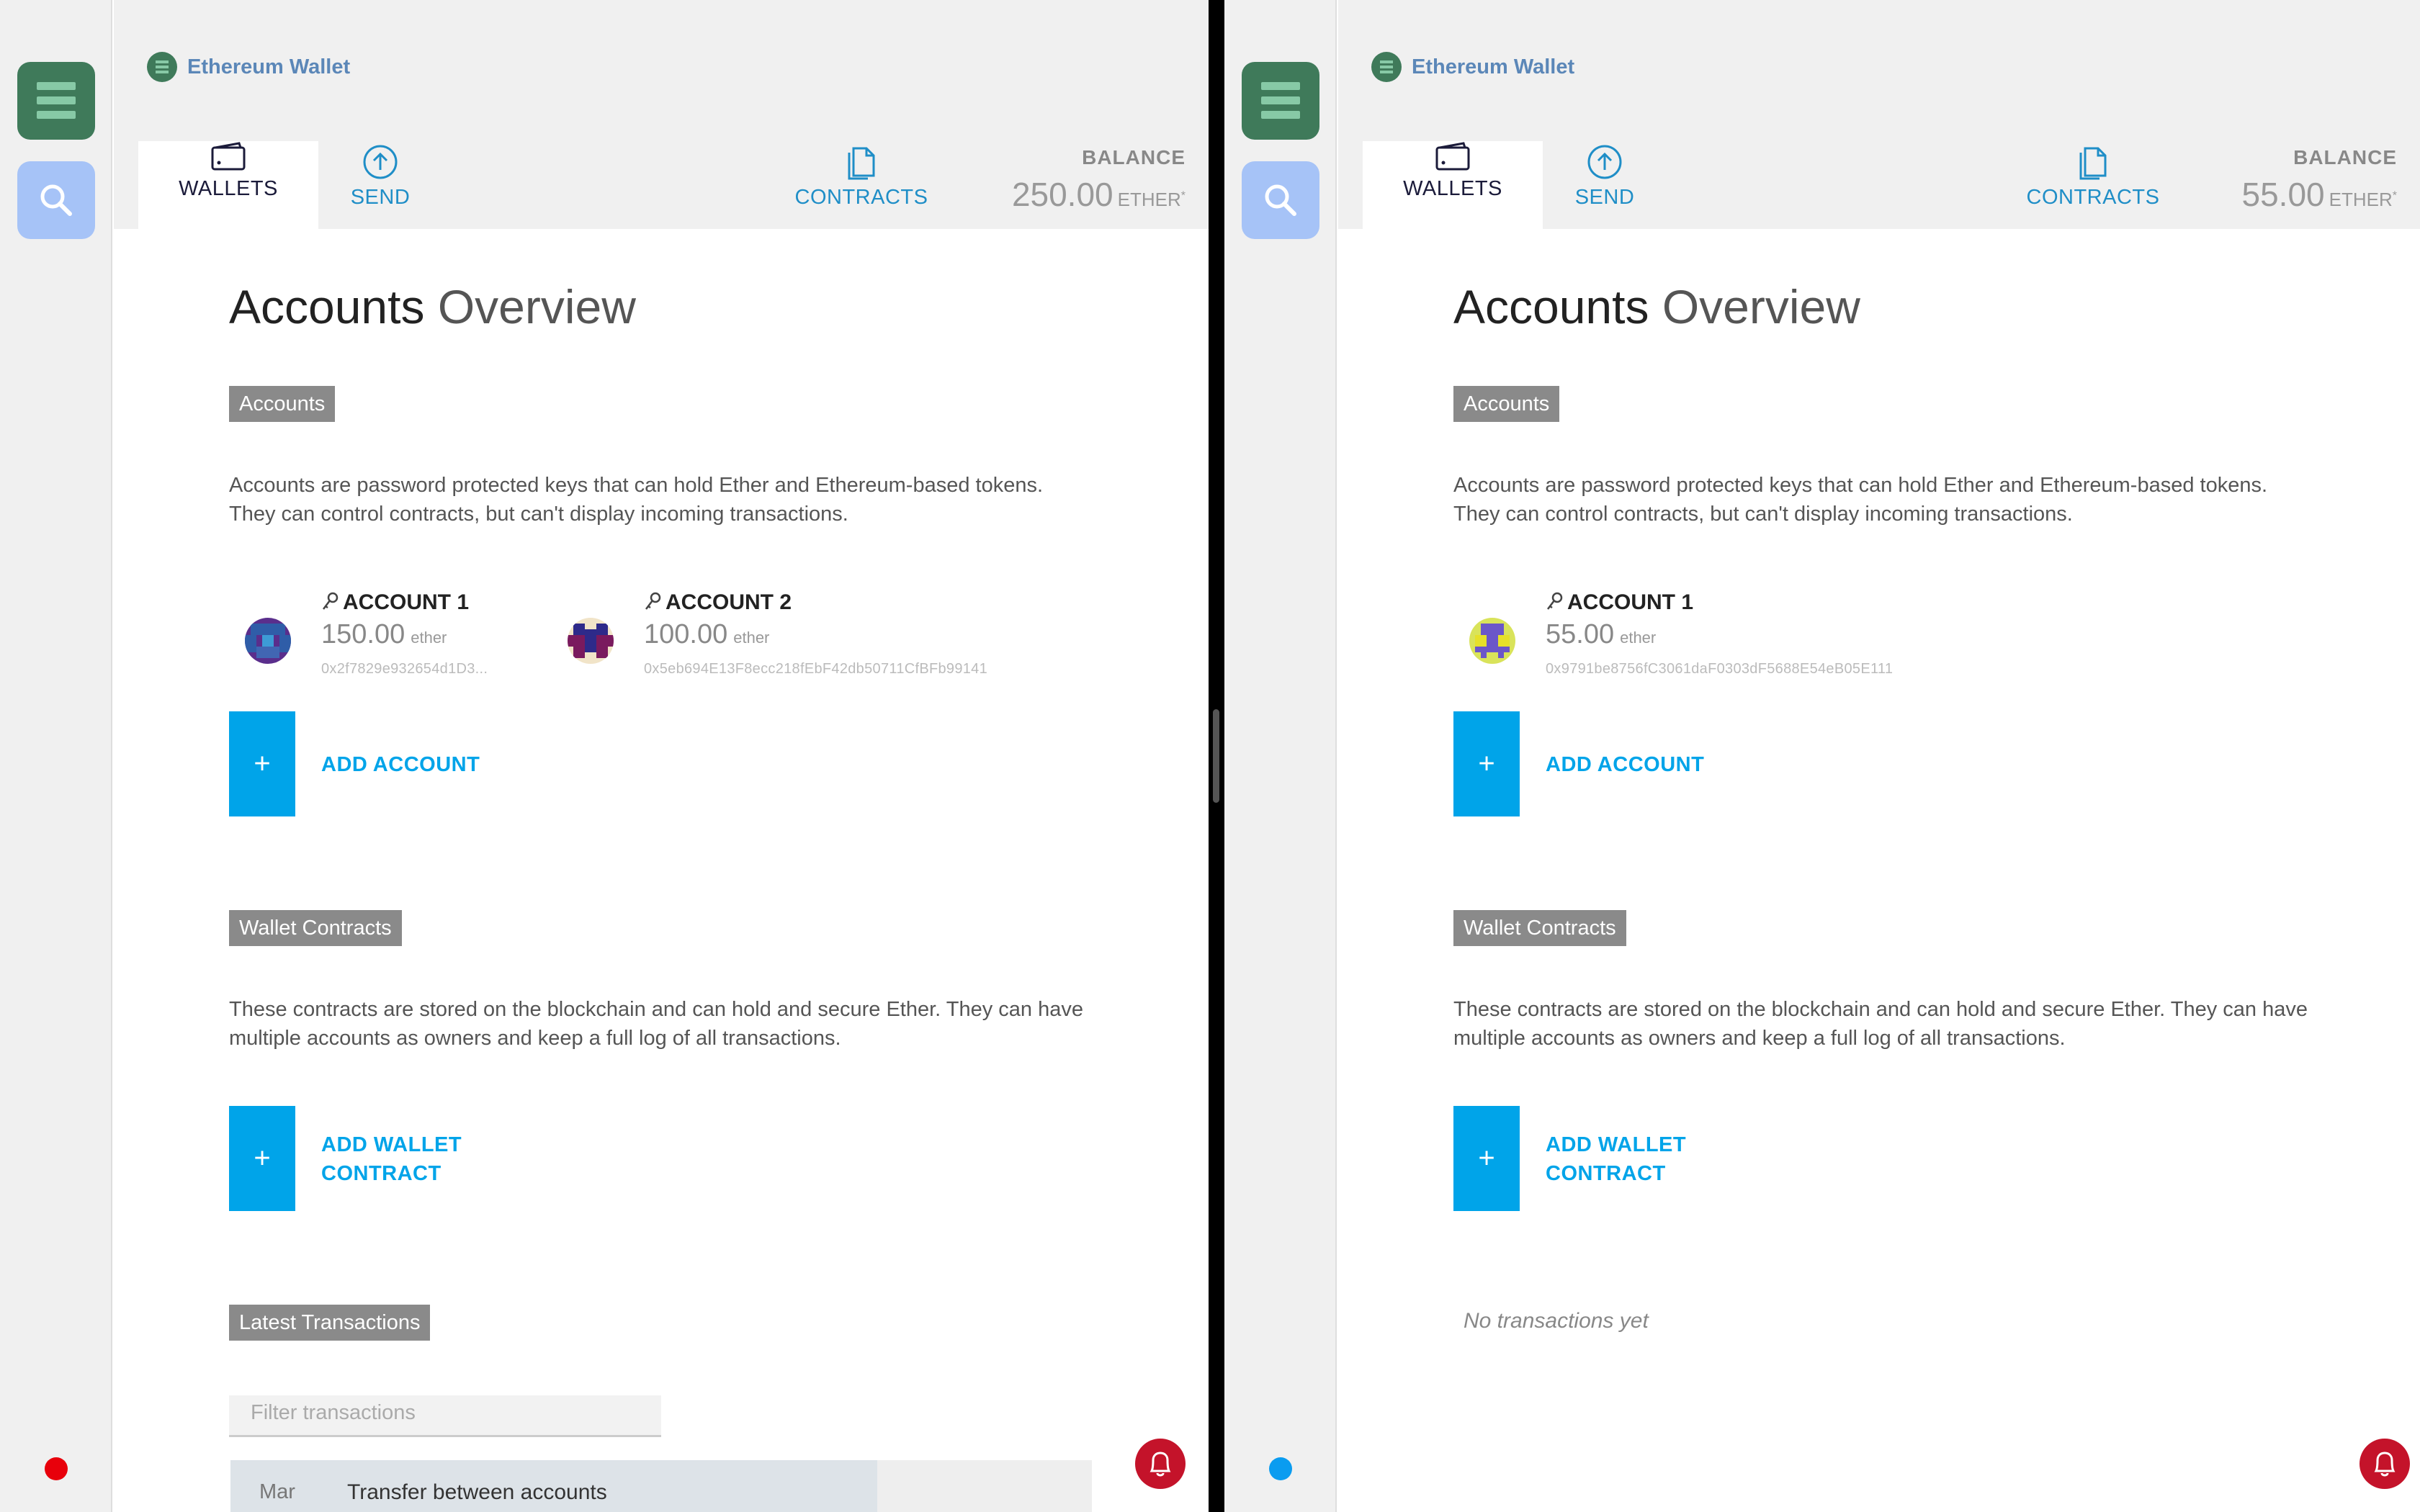 The height and width of the screenshot is (1512, 2420). I want to click on account-balance: 150.00 ether, so click(384, 634).